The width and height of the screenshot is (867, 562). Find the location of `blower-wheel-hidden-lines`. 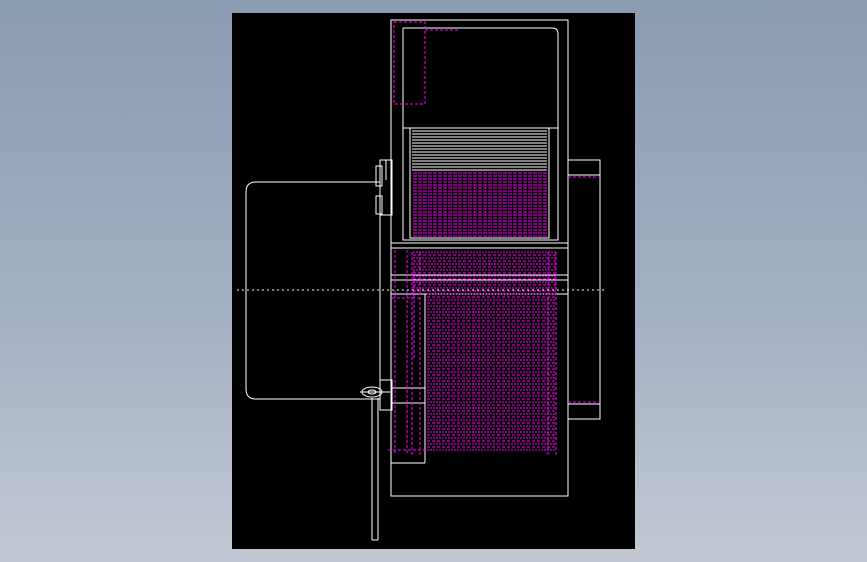

blower-wheel-hidden-lines is located at coordinates (484, 297).